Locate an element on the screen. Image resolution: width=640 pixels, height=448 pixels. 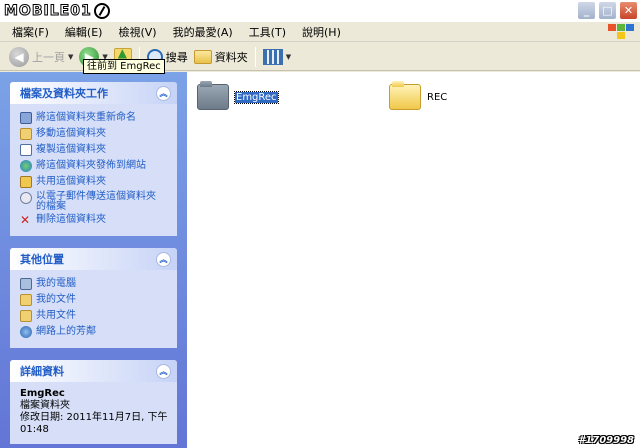
menu-view: 檢視(V) is located at coordinates (137, 32).